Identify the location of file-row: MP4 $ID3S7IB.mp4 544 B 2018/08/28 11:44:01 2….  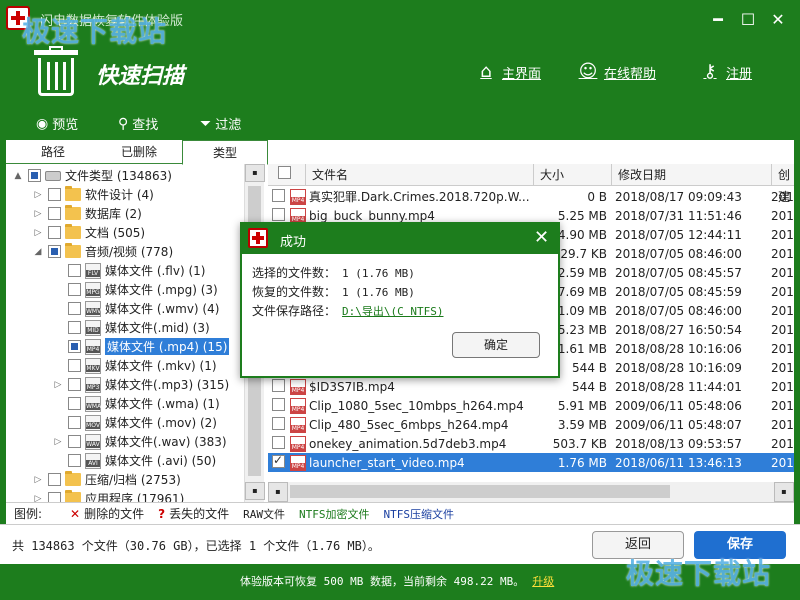
(531, 386).